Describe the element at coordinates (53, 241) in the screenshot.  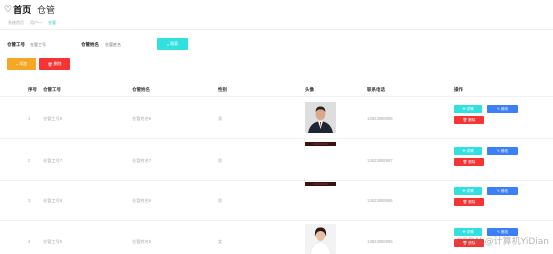
I see `row-id: 仓管工号5` at that location.